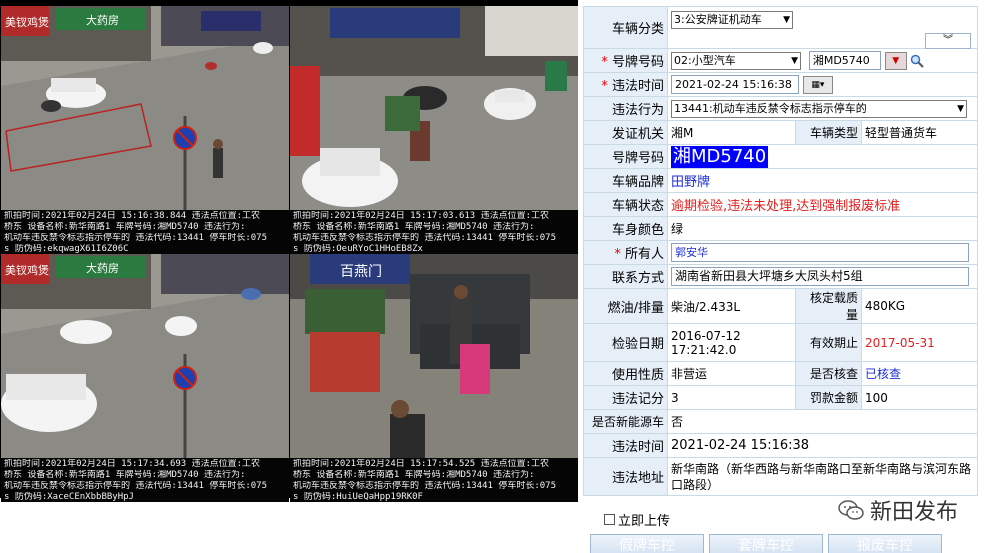 This screenshot has width=1001, height=553. Describe the element at coordinates (358, 497) in the screenshot. I see `caption-line: s 防伪码:HuiUeQaHpp19RK0F` at that location.